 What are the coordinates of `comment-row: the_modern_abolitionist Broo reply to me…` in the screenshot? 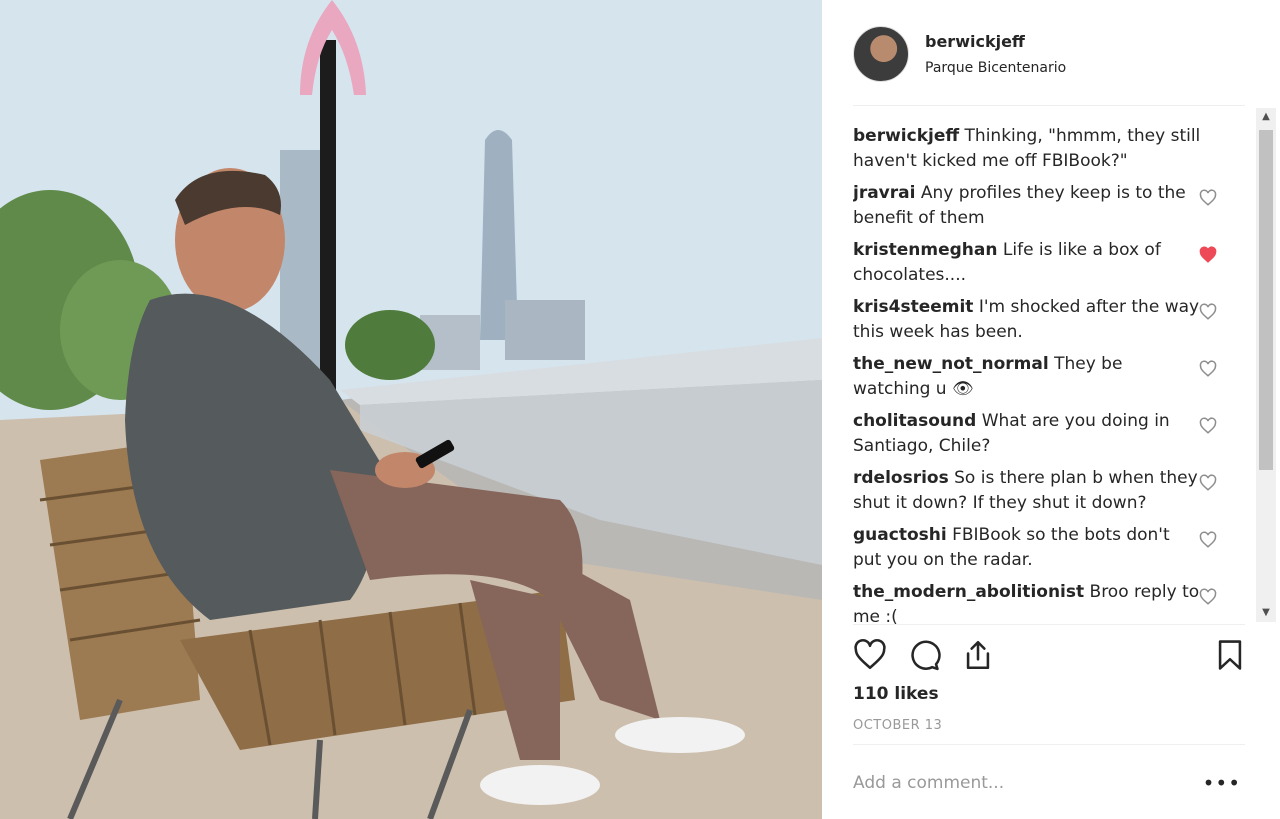 It's located at (1049, 602).